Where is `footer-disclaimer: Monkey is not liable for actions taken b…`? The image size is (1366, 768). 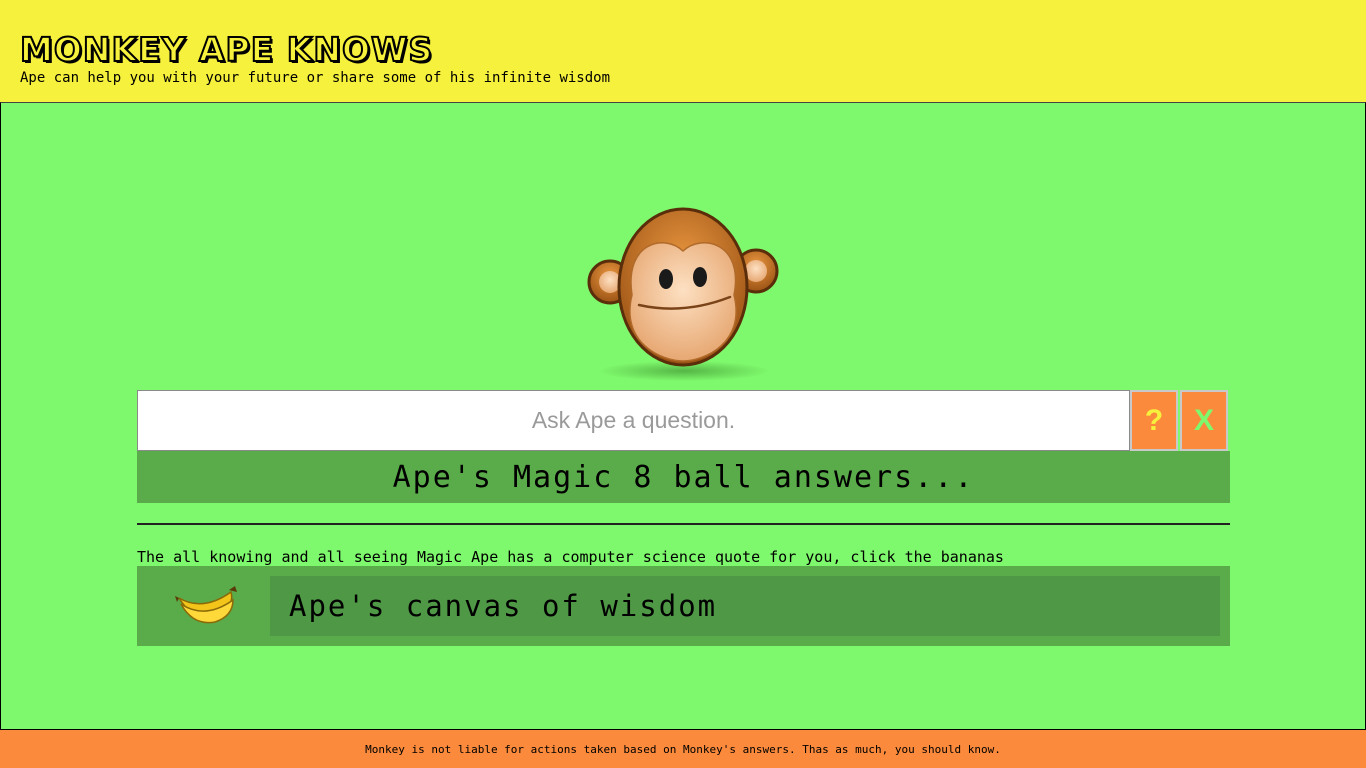
footer-disclaimer: Monkey is not liable for actions taken b… is located at coordinates (683, 749).